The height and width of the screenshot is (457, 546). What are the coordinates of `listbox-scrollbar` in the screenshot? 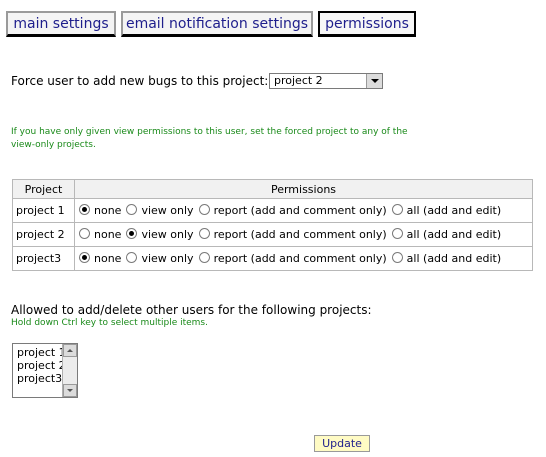 It's located at (69, 370).